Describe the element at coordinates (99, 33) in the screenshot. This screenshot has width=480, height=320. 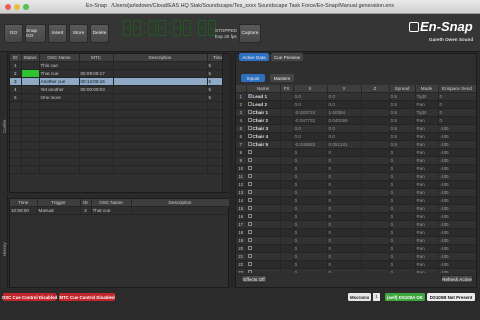
I see `delete-button: Delete` at that location.